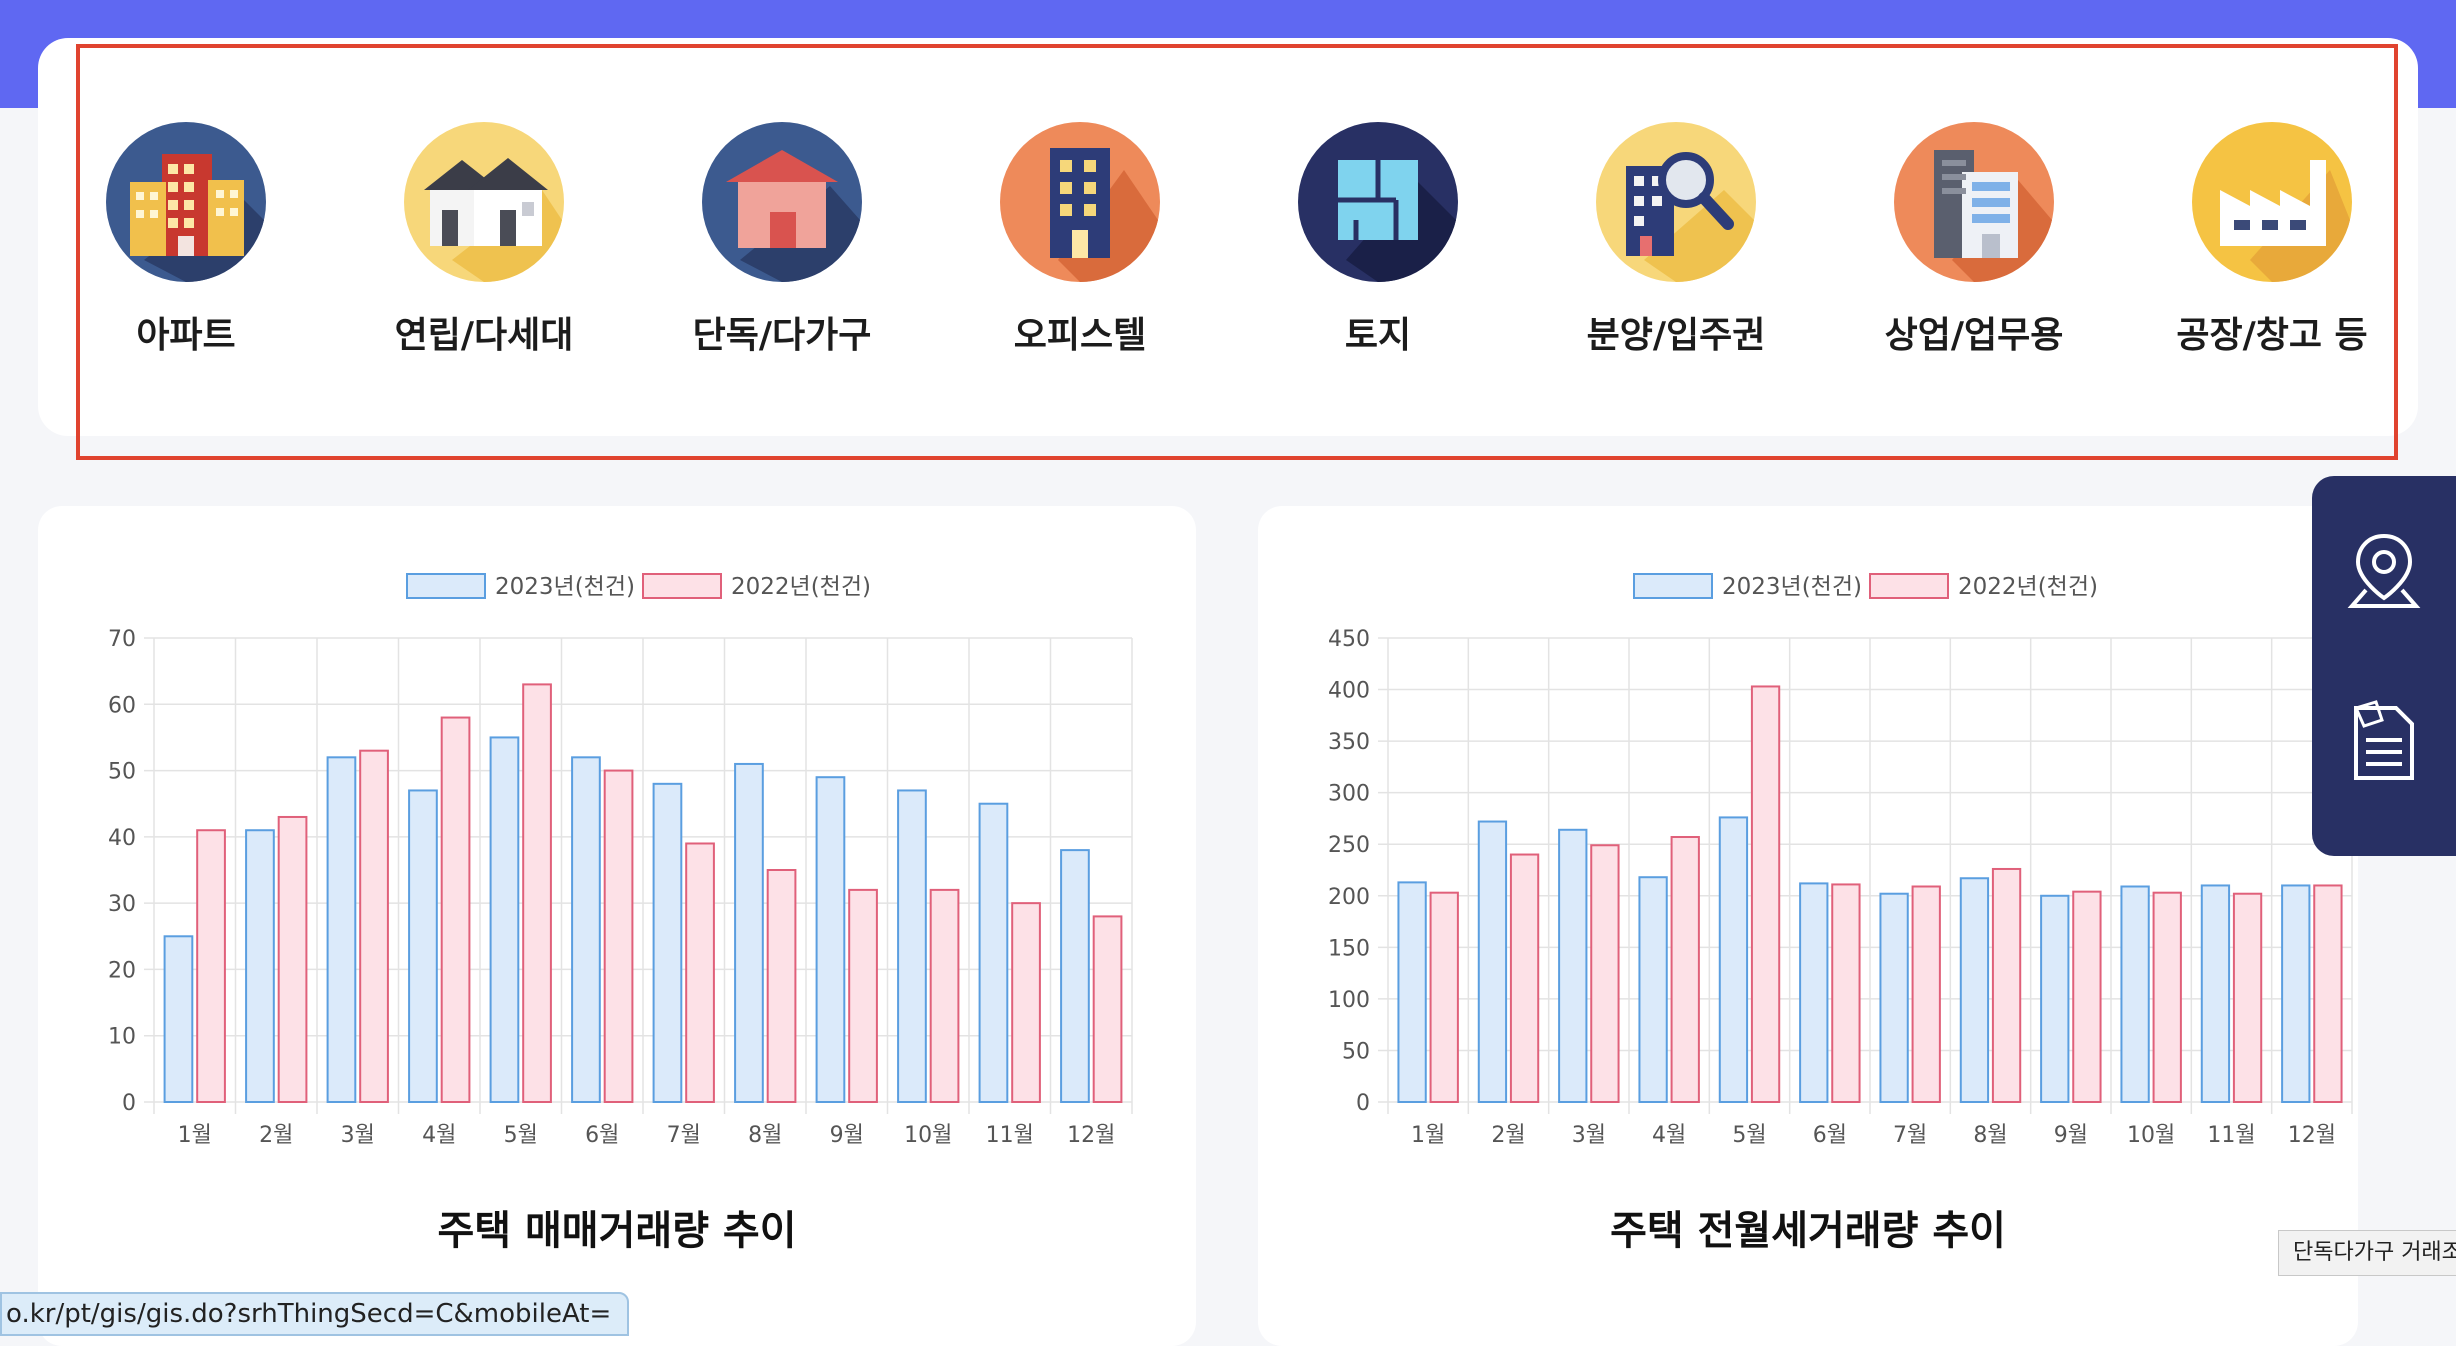 The height and width of the screenshot is (1346, 2456). What do you see at coordinates (1349, 794) in the screenshot?
I see `y-tick-label: 300` at bounding box center [1349, 794].